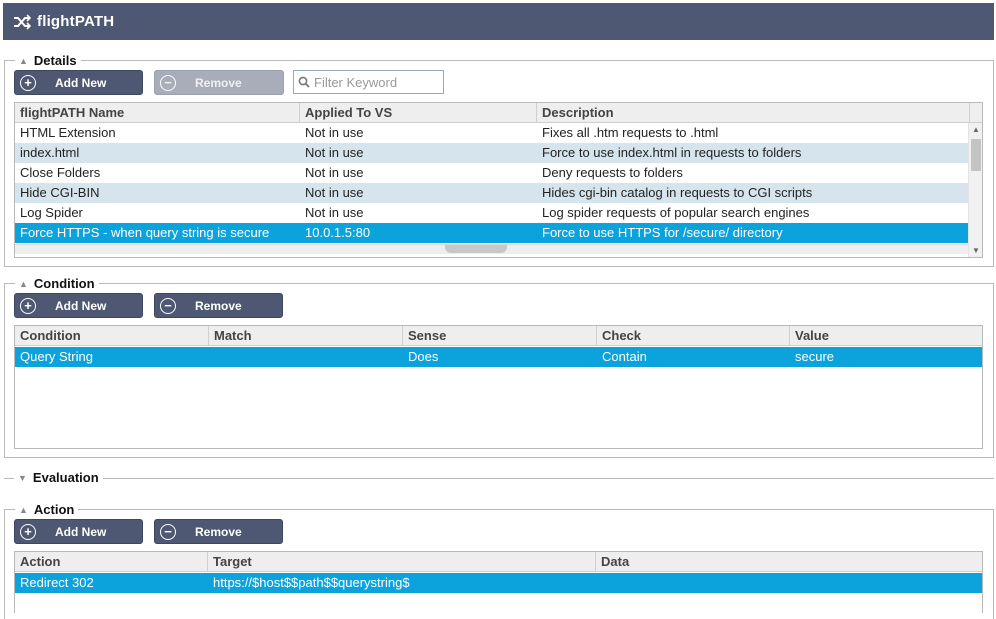 This screenshot has width=996, height=619. Describe the element at coordinates (975, 190) in the screenshot. I see `vertical-scrollbar: ▲ ▼` at that location.